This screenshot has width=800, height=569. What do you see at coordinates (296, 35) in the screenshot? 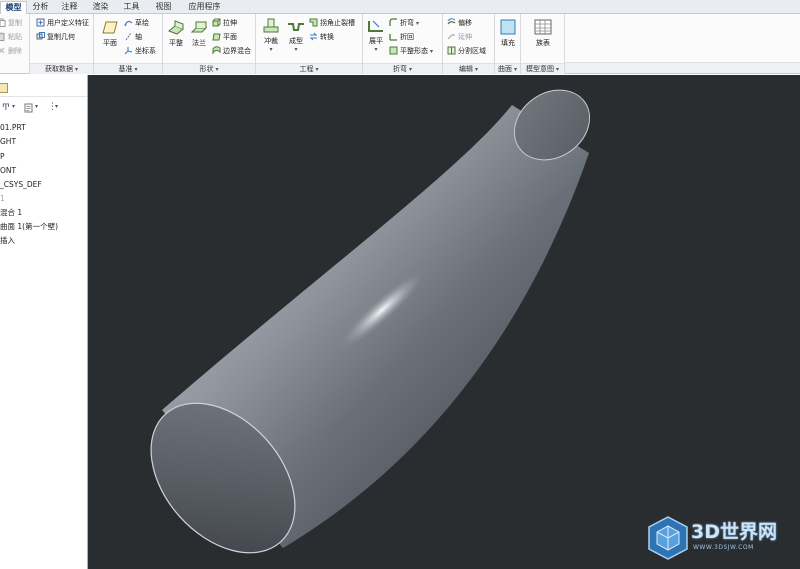
I see `form-button: 成型 ▾` at bounding box center [296, 35].